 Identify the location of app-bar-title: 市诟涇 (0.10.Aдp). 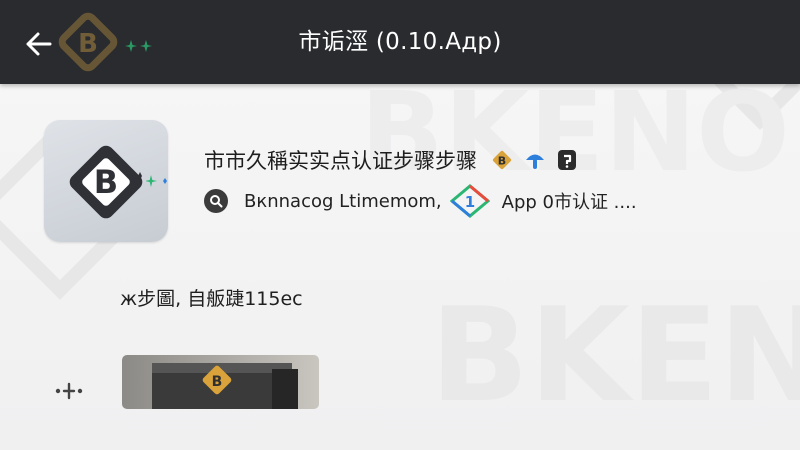
(400, 42).